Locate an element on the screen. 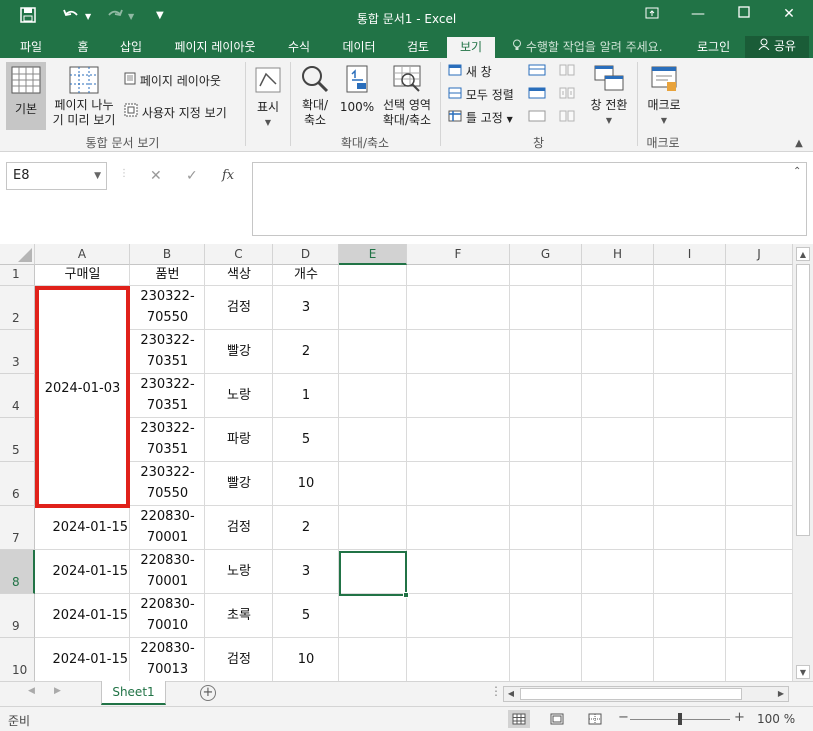 Image resolution: width=813 pixels, height=731 pixels. normal-view-icon is located at coordinates (519, 719).